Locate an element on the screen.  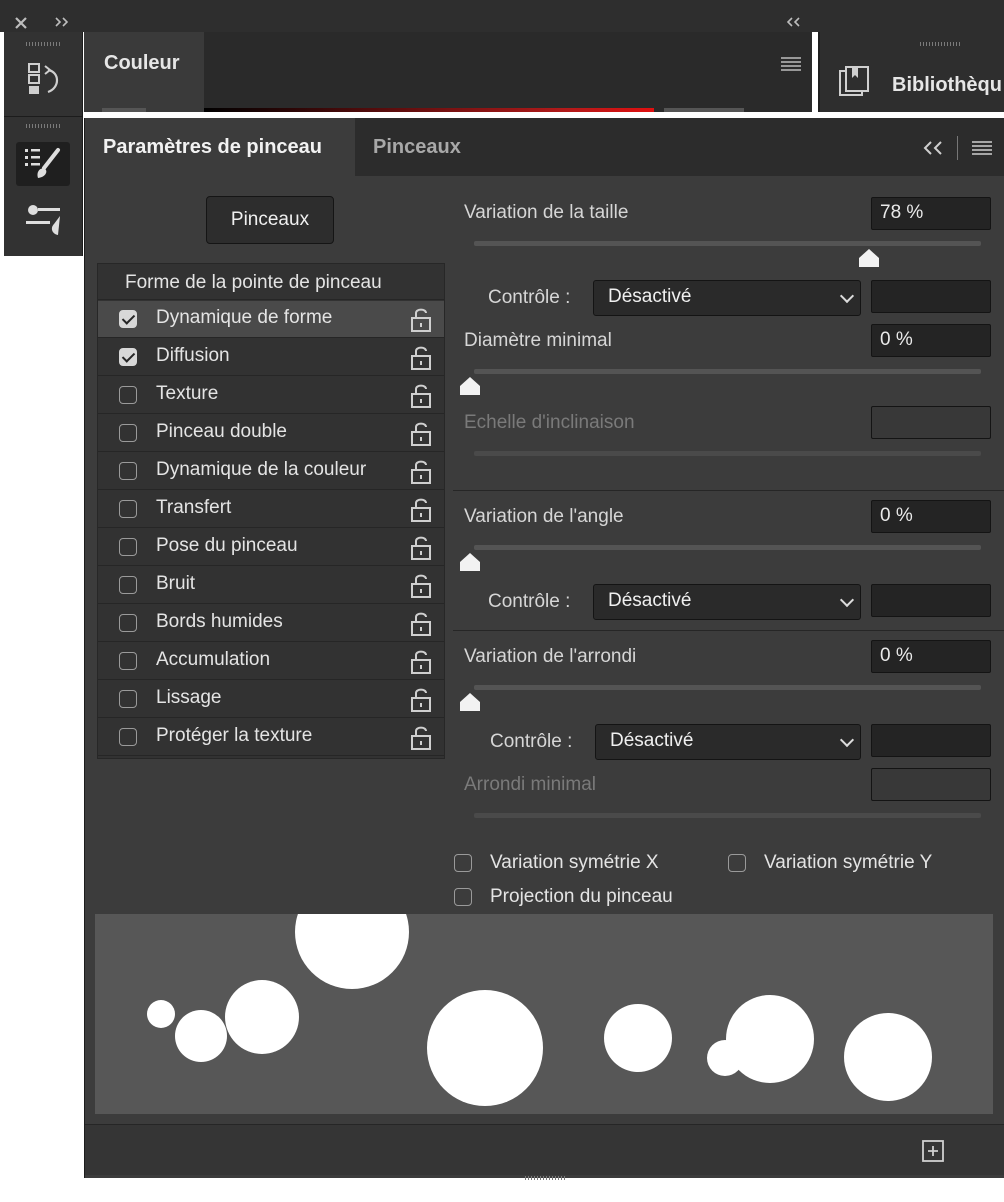
double-chevron-right-icon is located at coordinates (63, 23).